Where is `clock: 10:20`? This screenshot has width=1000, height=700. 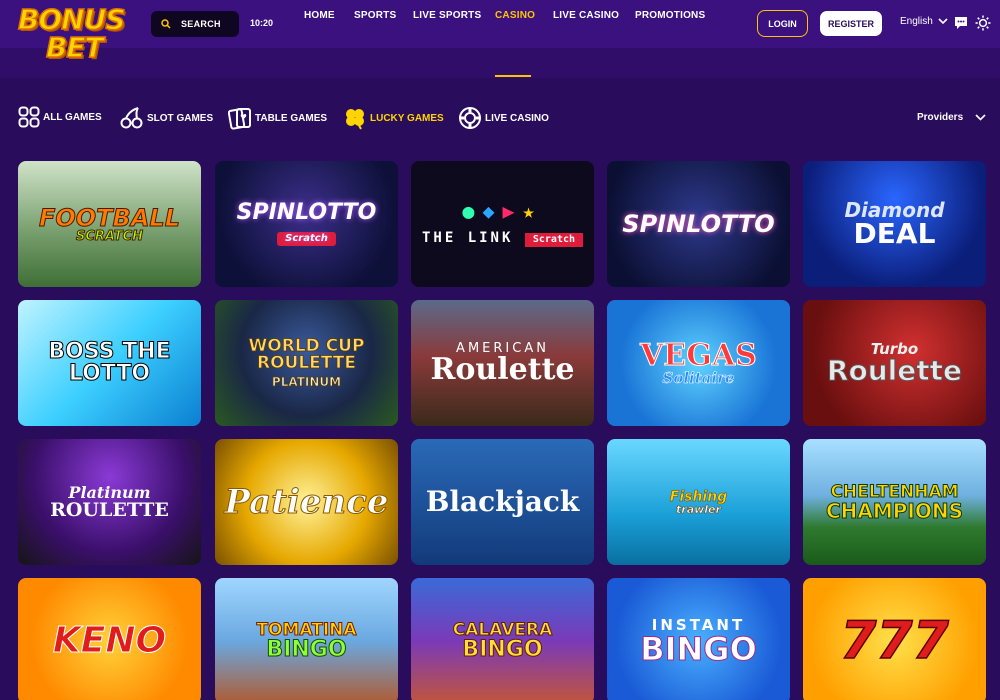
clock: 10:20 is located at coordinates (262, 23).